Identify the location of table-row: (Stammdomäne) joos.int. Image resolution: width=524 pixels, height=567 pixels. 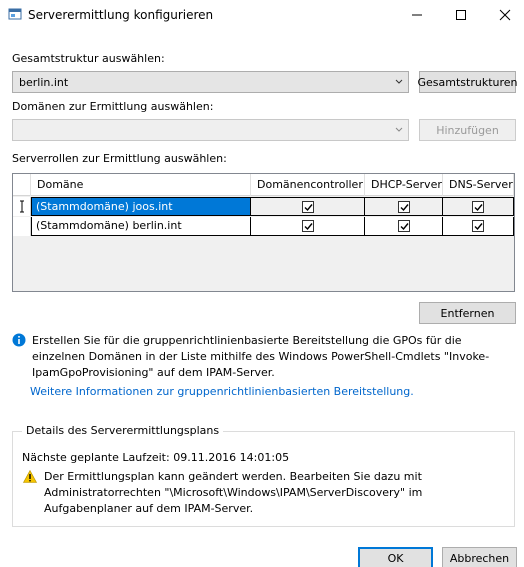
(263, 206).